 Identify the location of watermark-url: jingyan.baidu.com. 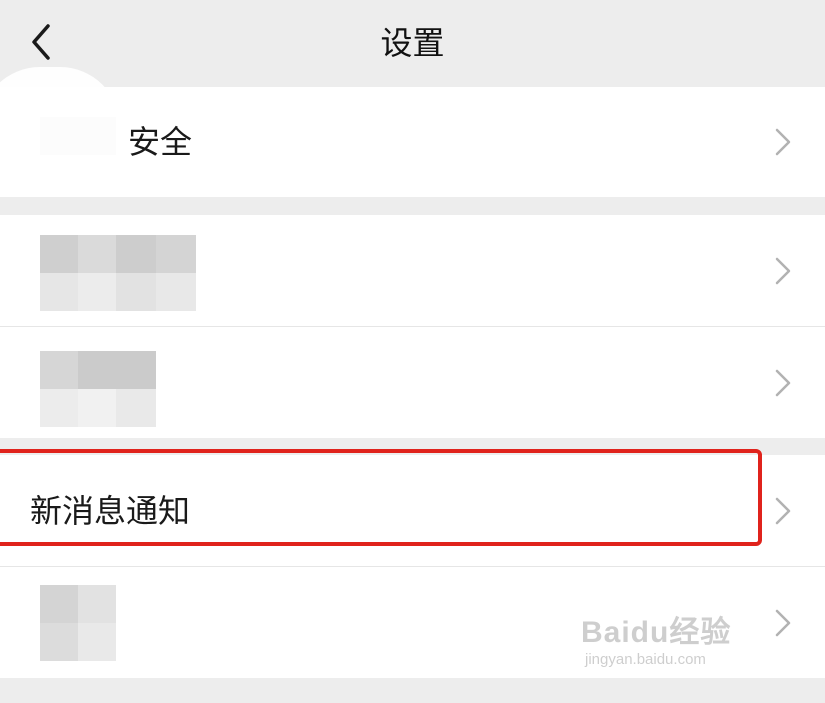
(645, 659).